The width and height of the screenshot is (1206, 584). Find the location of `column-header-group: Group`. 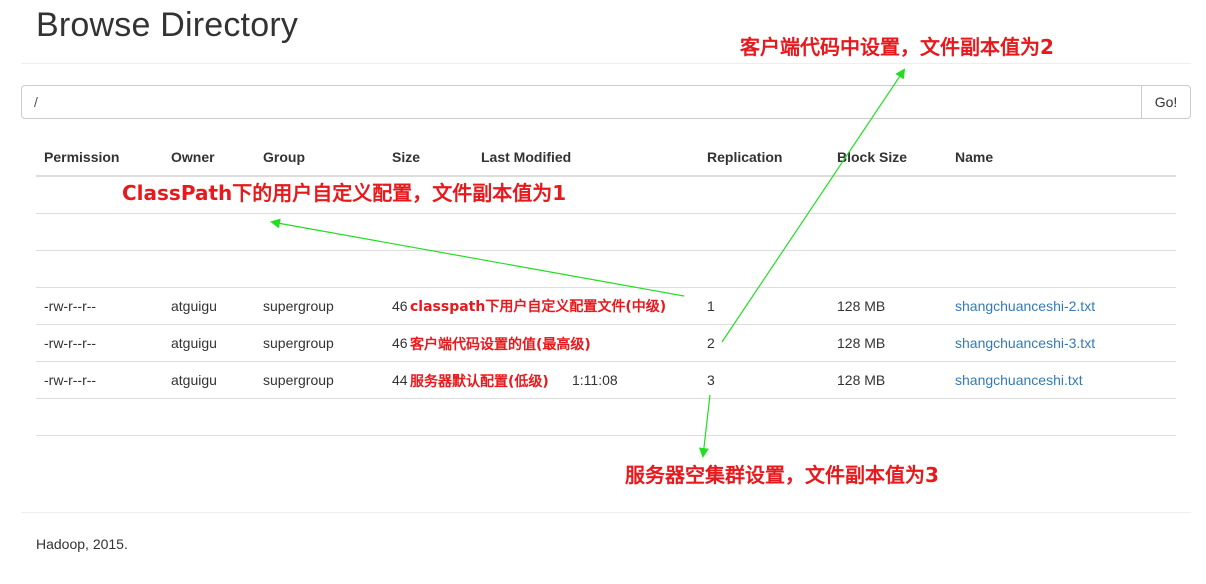

column-header-group: Group is located at coordinates (284, 157).